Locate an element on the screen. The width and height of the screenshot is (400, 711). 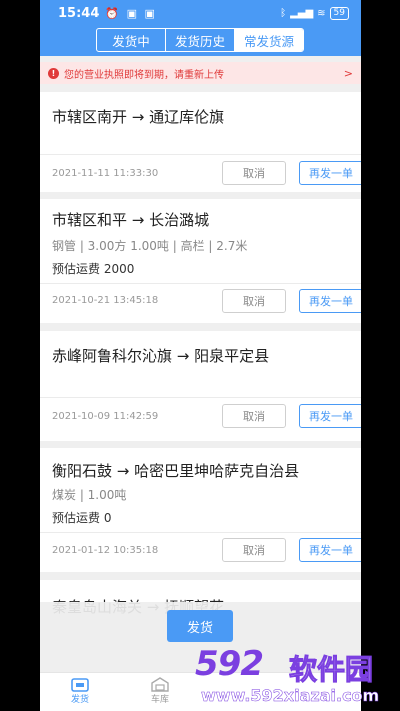
watermark-text: 软件园 is located at coordinates (331, 670).